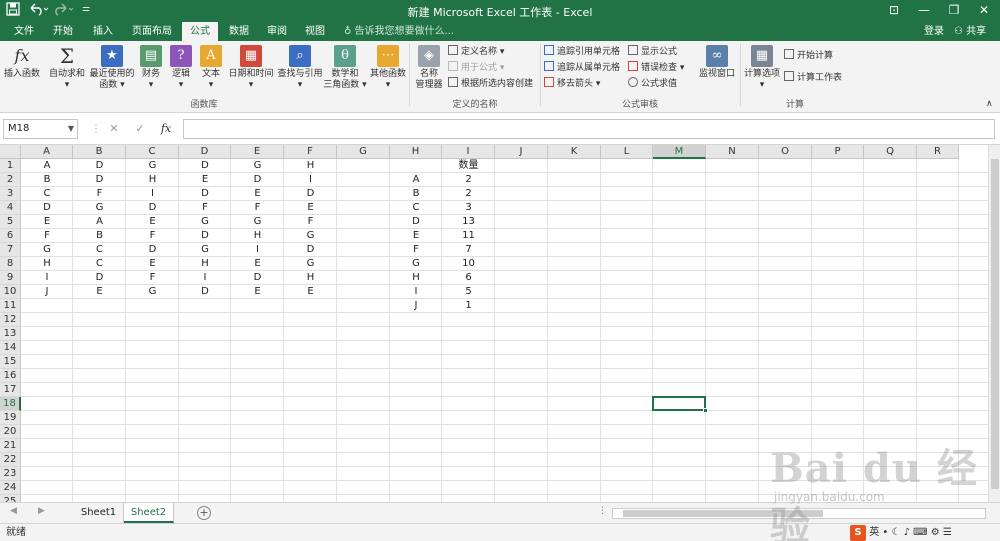 The width and height of the screenshot is (1000, 541). Describe the element at coordinates (468, 250) in the screenshot. I see `cell-I7: 7` at that location.